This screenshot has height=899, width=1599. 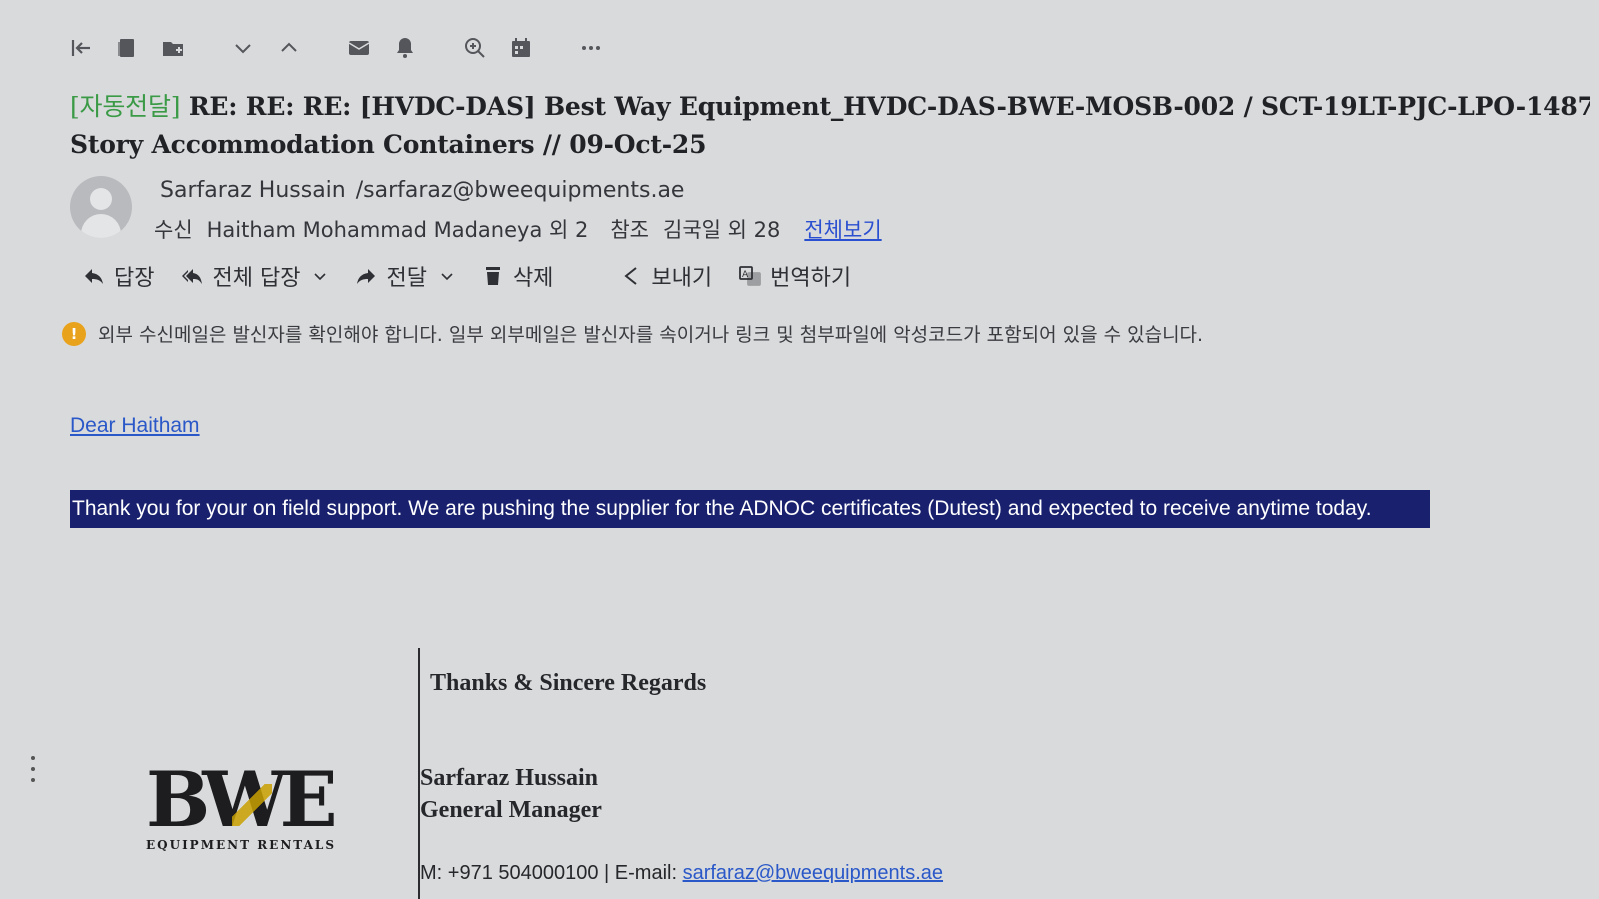 I want to click on resize-handle, so click(x=33, y=769).